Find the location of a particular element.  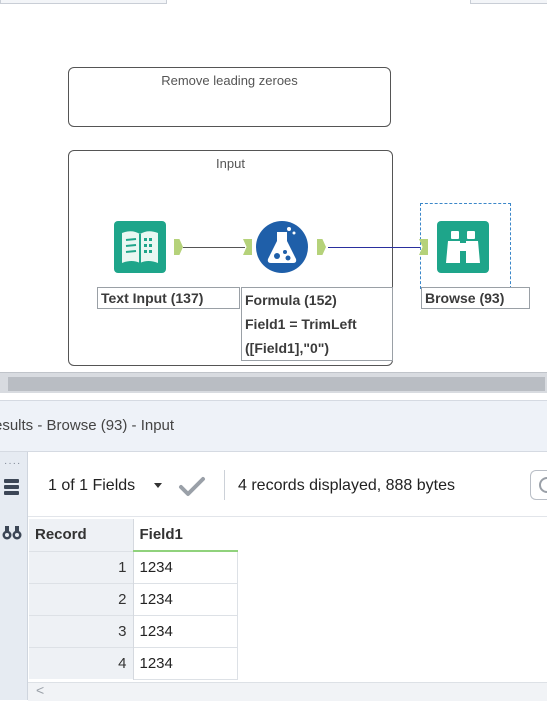

connection-input-to-formula is located at coordinates (214, 247).